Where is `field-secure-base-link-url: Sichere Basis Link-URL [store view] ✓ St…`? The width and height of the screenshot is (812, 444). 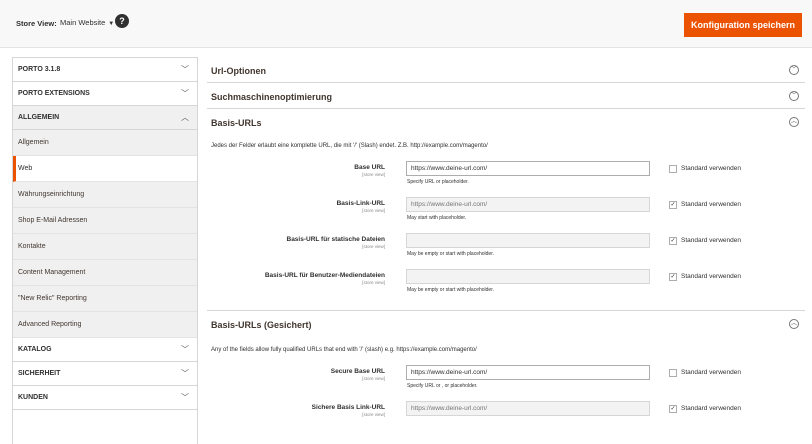
field-secure-base-link-url: Sichere Basis Link-URL [store view] ✓ St… is located at coordinates (506, 419).